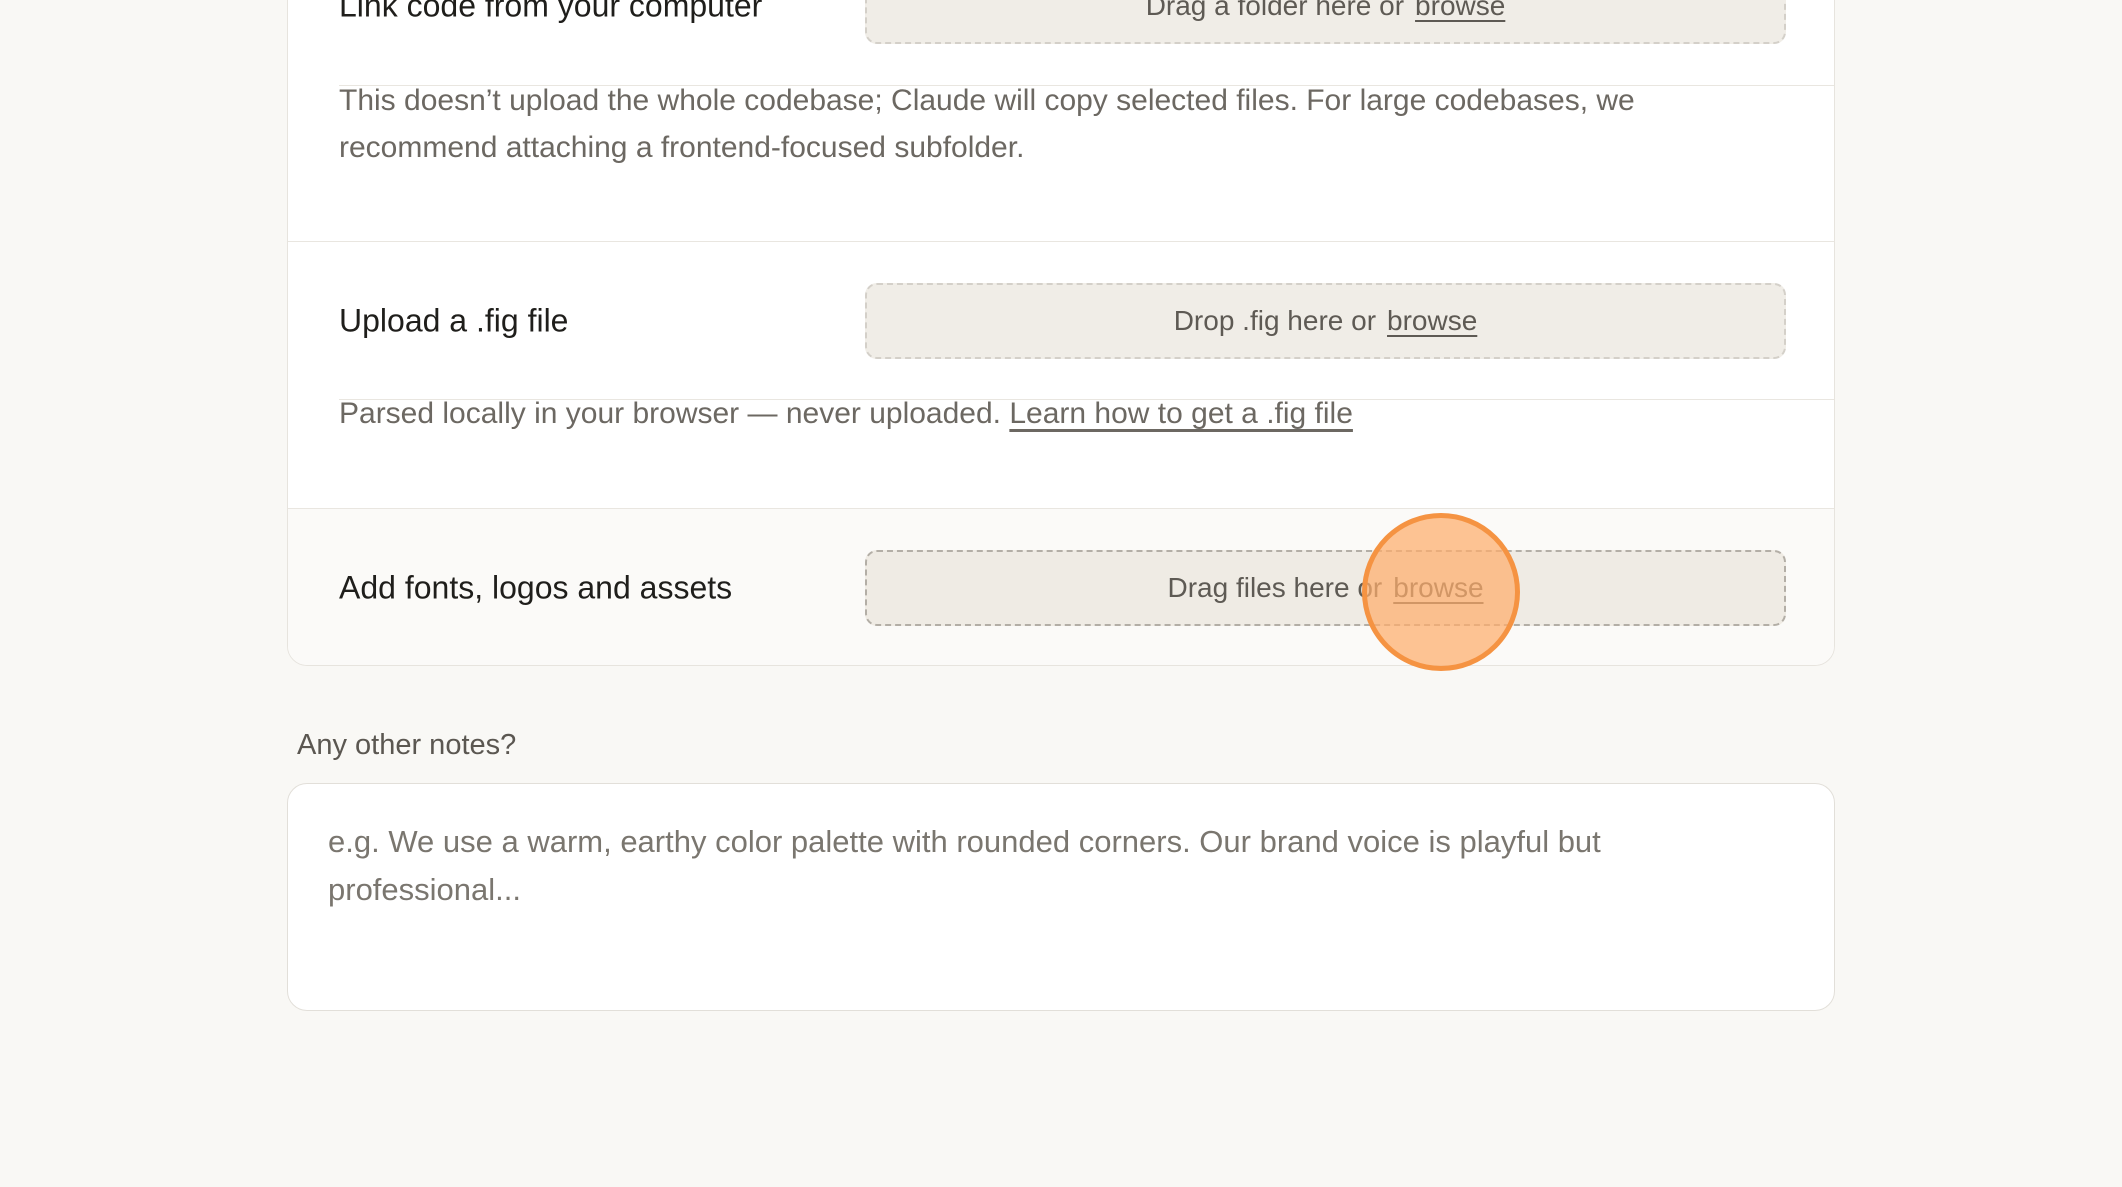 This screenshot has width=2122, height=1187. What do you see at coordinates (1460, 11) in the screenshot?
I see `folder-browse-link: browse` at bounding box center [1460, 11].